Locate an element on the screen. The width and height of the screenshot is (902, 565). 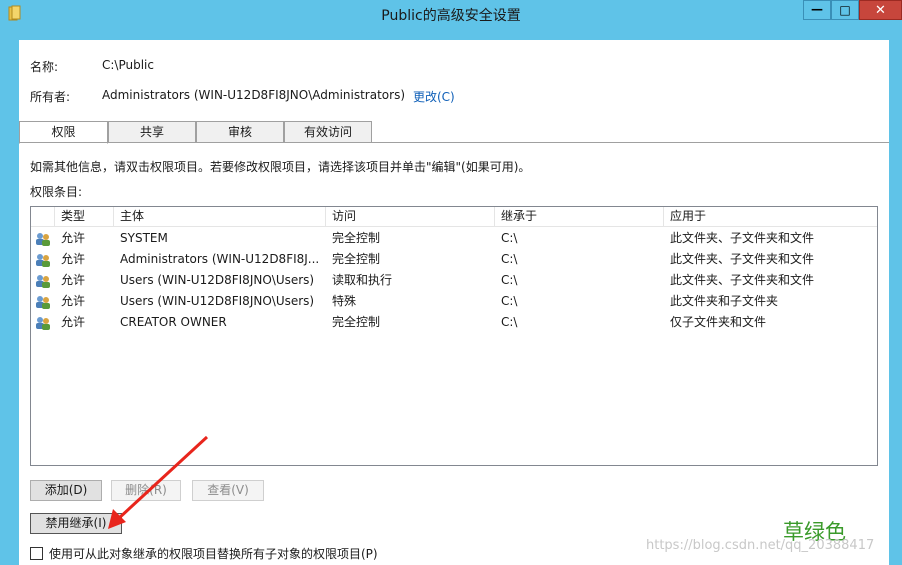
name-label: 名称: is located at coordinates (44, 67).